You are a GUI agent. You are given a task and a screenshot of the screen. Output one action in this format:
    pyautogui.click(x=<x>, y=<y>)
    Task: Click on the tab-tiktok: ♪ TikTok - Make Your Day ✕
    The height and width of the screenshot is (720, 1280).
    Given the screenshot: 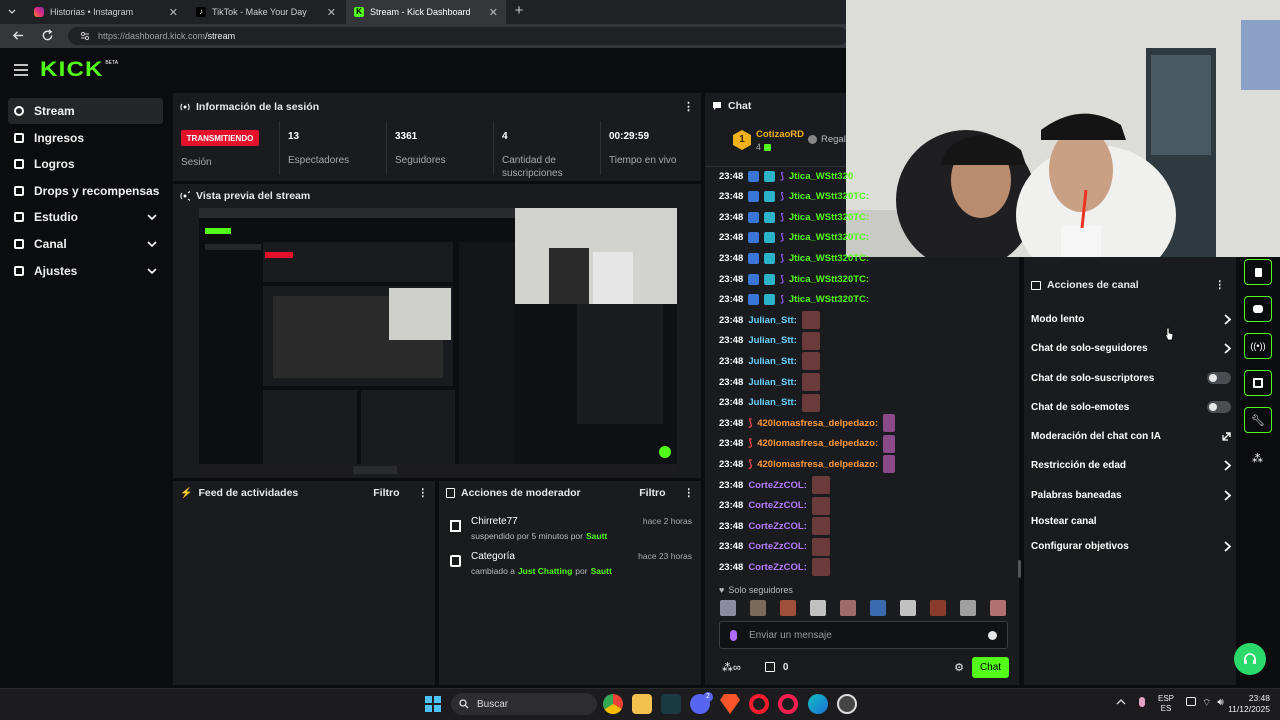 What is the action you would take?
    pyautogui.click(x=266, y=12)
    